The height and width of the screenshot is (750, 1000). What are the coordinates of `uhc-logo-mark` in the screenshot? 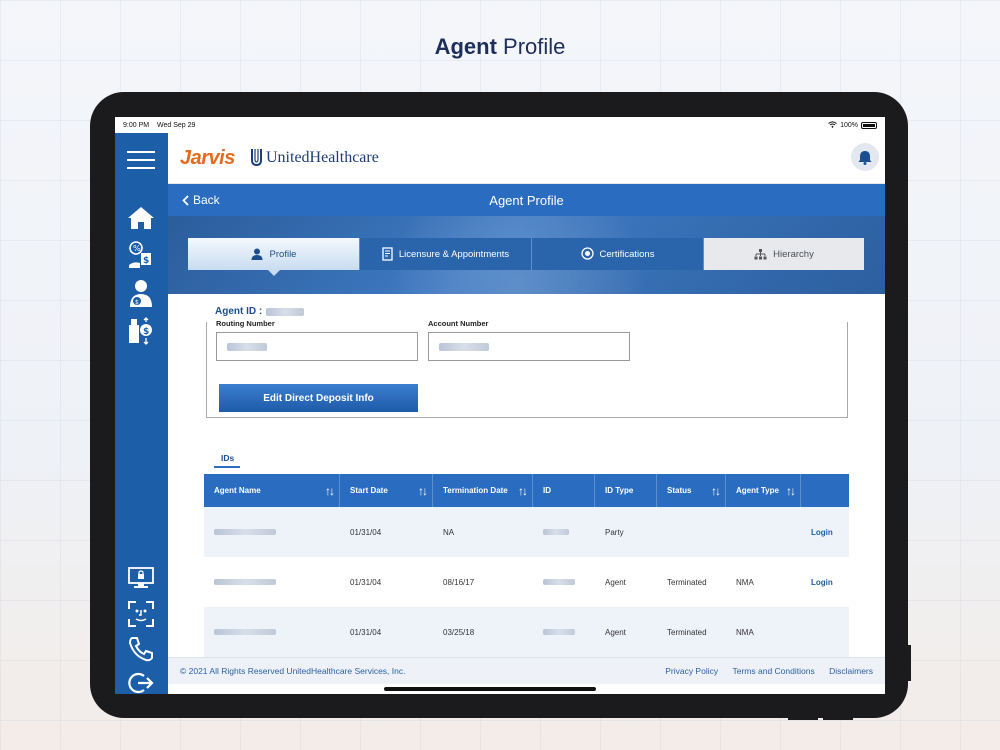 It's located at (256, 158).